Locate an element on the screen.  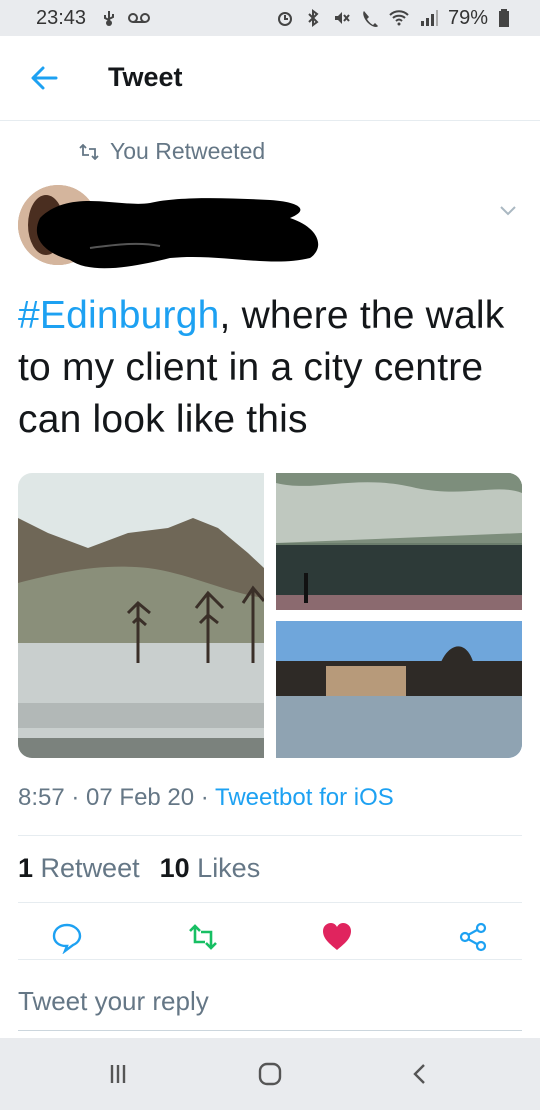
home-icon is located at coordinates (270, 1074).